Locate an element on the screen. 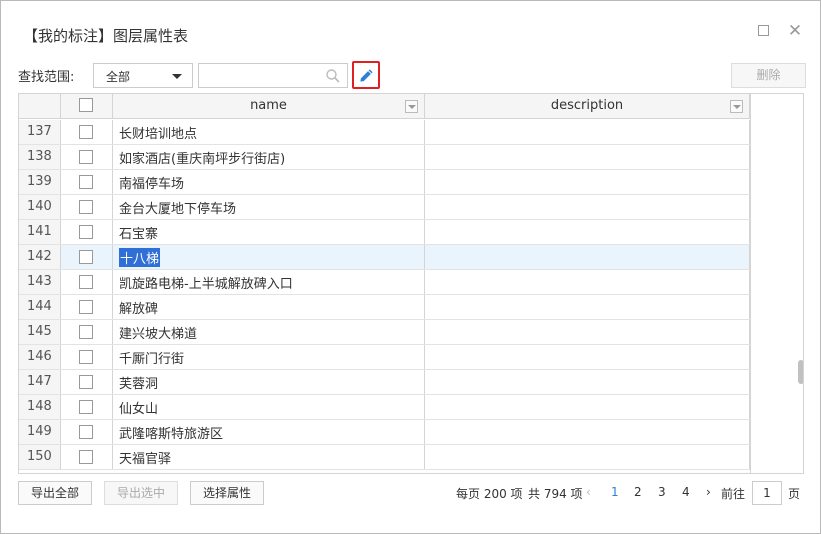 This screenshot has height=534, width=821. scope-select: 全部 is located at coordinates (143, 75).